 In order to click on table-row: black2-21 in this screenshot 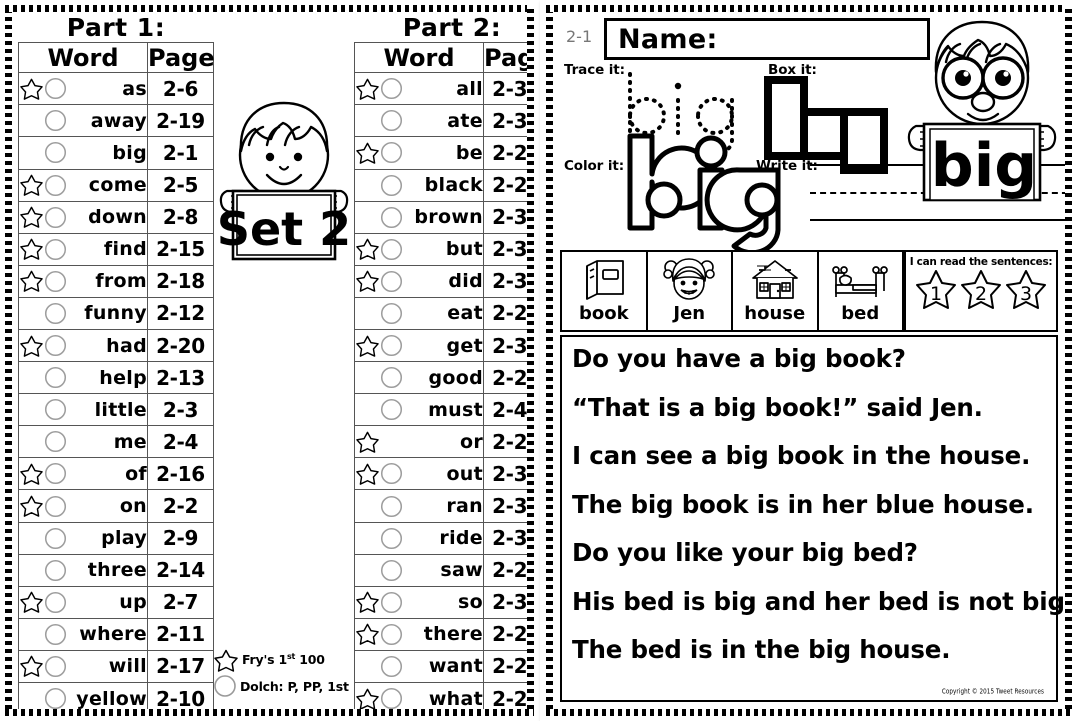, I will do `click(440, 185)`.